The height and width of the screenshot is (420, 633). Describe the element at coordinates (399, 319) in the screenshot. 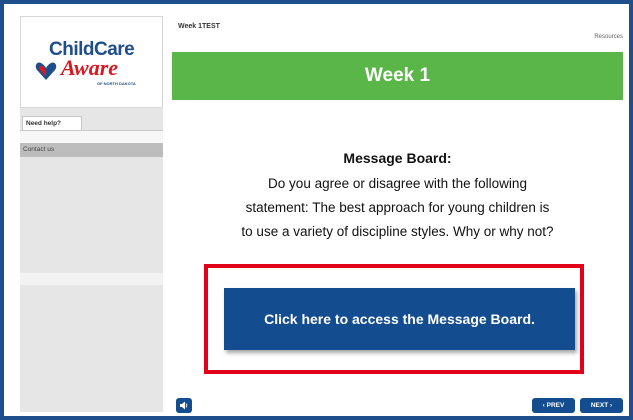

I see `message-board-button: Click here to access the Message Board.` at that location.